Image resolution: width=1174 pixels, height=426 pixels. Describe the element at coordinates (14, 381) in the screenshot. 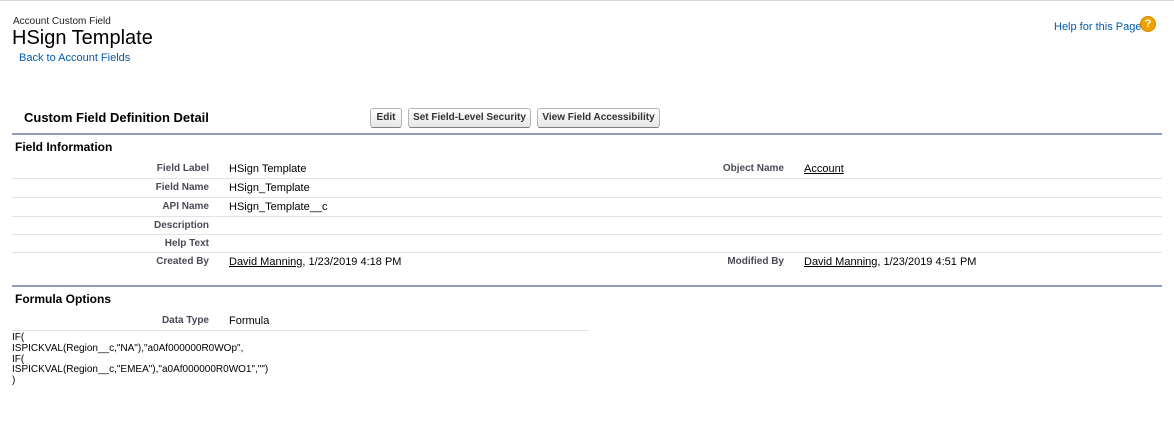

I see `formula-line: )` at that location.